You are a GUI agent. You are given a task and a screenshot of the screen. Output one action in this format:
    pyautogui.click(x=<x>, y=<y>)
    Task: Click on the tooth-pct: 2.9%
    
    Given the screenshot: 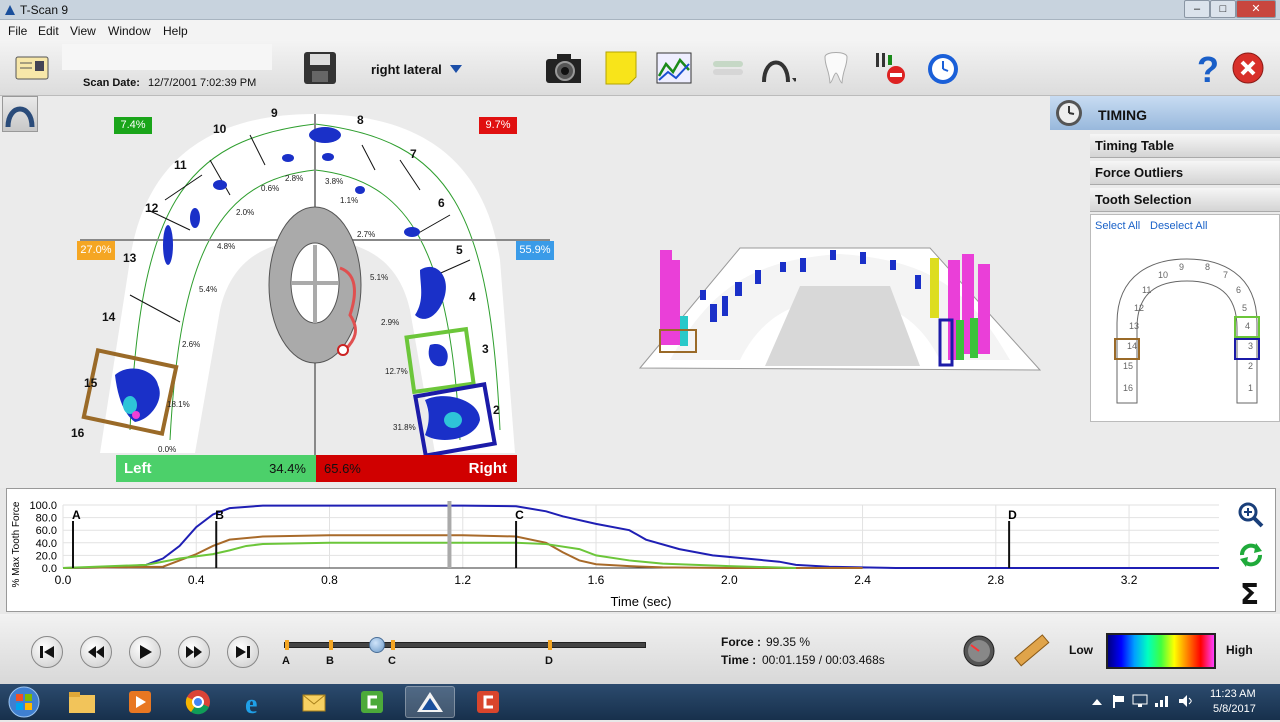 What is the action you would take?
    pyautogui.click(x=390, y=322)
    